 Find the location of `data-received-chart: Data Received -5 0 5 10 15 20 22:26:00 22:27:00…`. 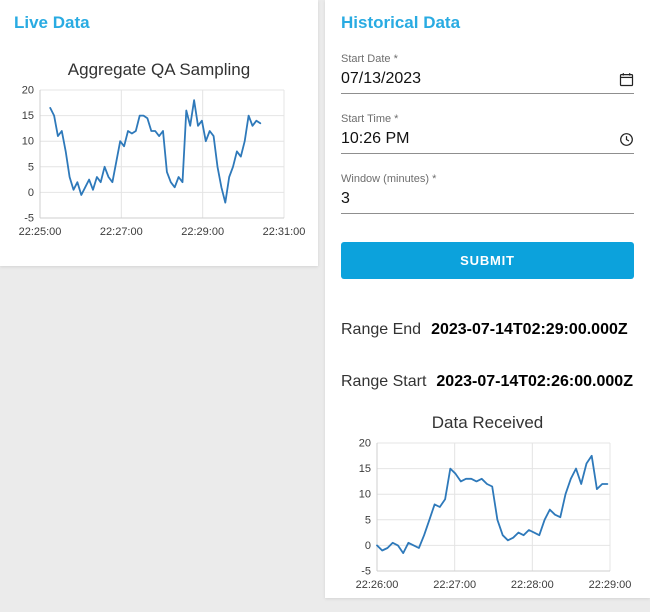

data-received-chart: Data Received -5 0 5 10 15 20 22:26:00 22:27:00… is located at coordinates (487, 512).